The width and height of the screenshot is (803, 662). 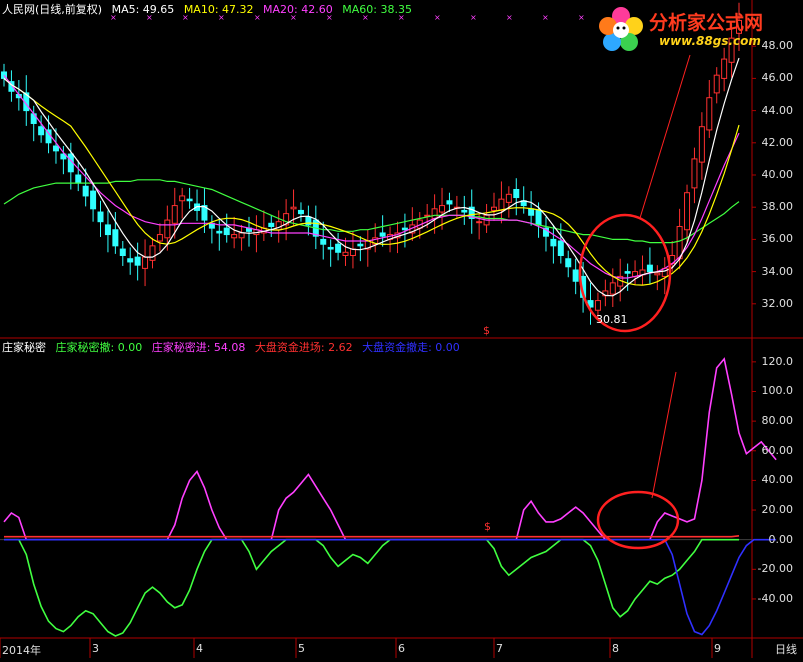 I want to click on indicator-tick-label: 0.00, so click(x=781, y=539).